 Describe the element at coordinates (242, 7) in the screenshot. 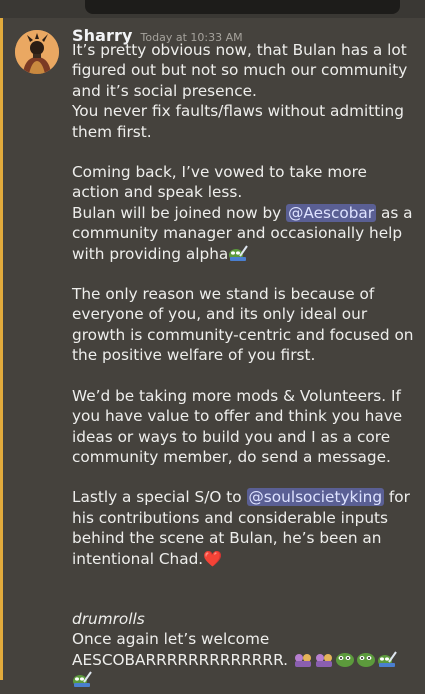

I see `top-overlay` at that location.